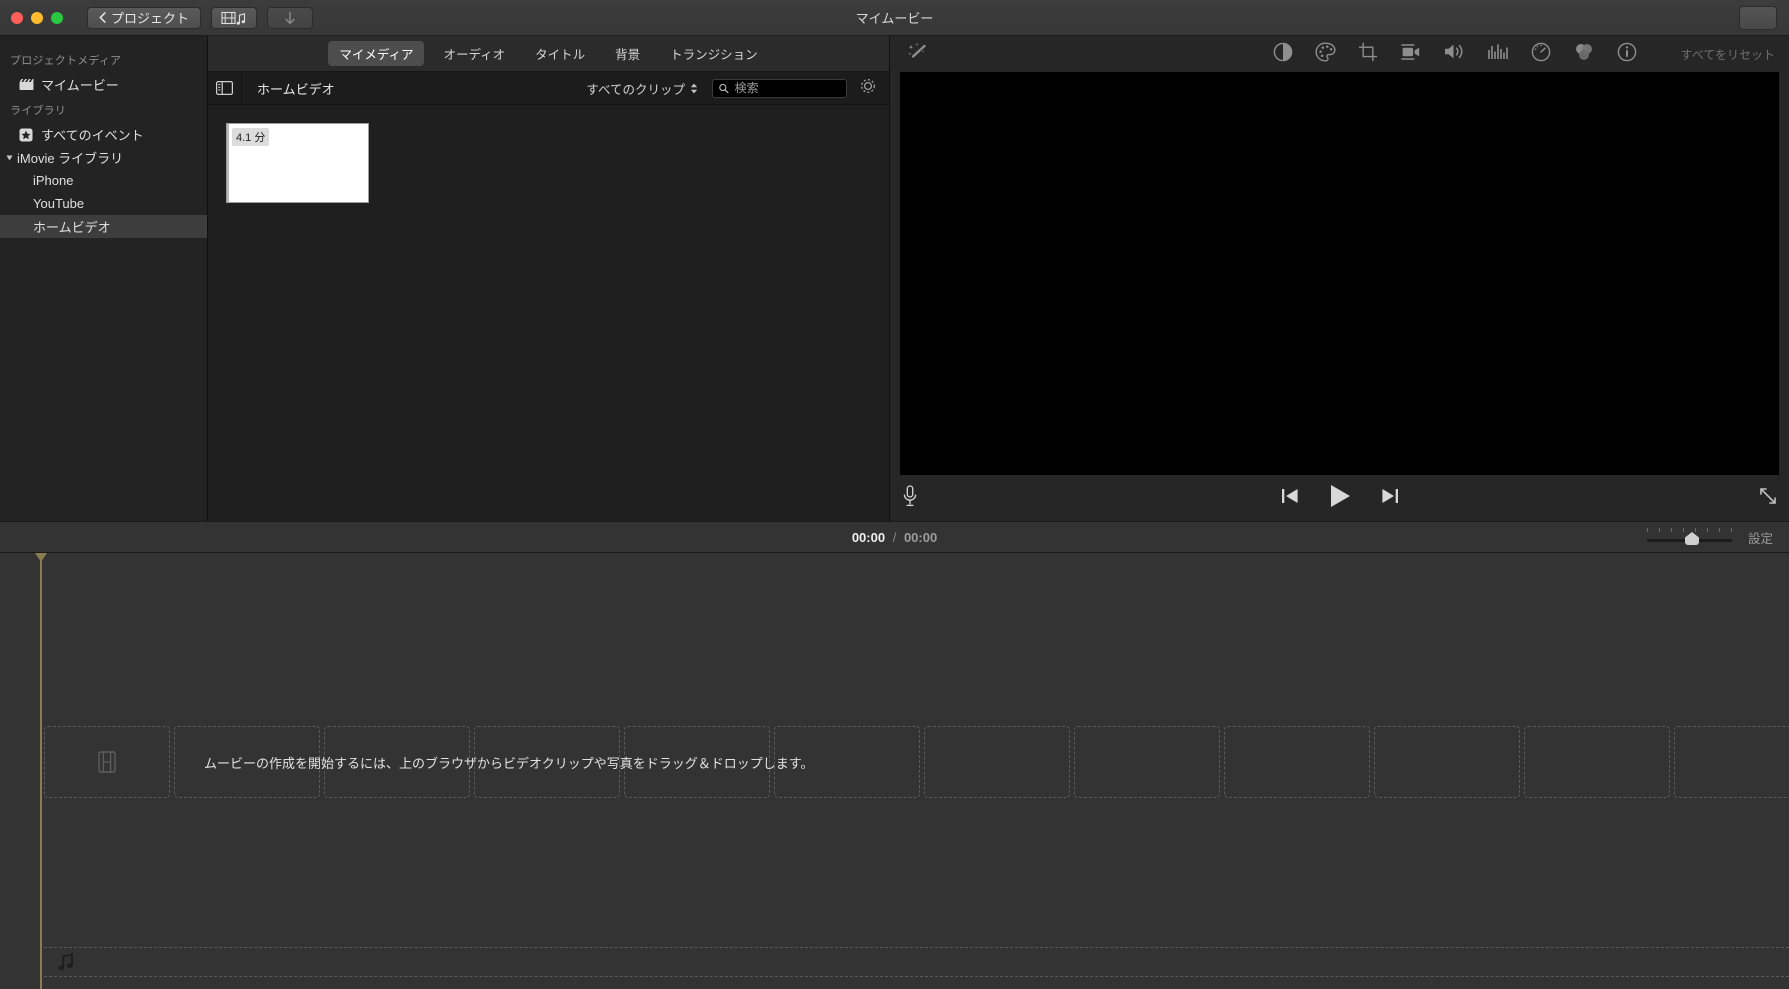 Image resolution: width=1789 pixels, height=989 pixels. What do you see at coordinates (1627, 54) in the screenshot?
I see `info-icon` at bounding box center [1627, 54].